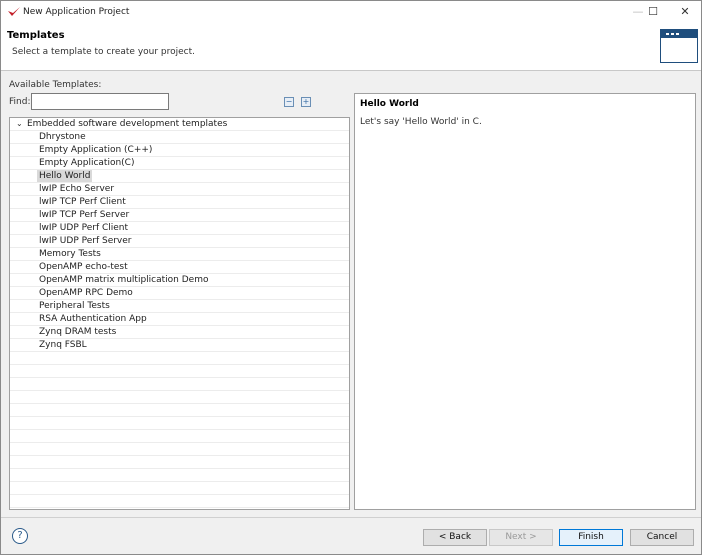 The width and height of the screenshot is (702, 555). I want to click on tree-item: OpenAMP matrix multiplication Demo, so click(179, 280).